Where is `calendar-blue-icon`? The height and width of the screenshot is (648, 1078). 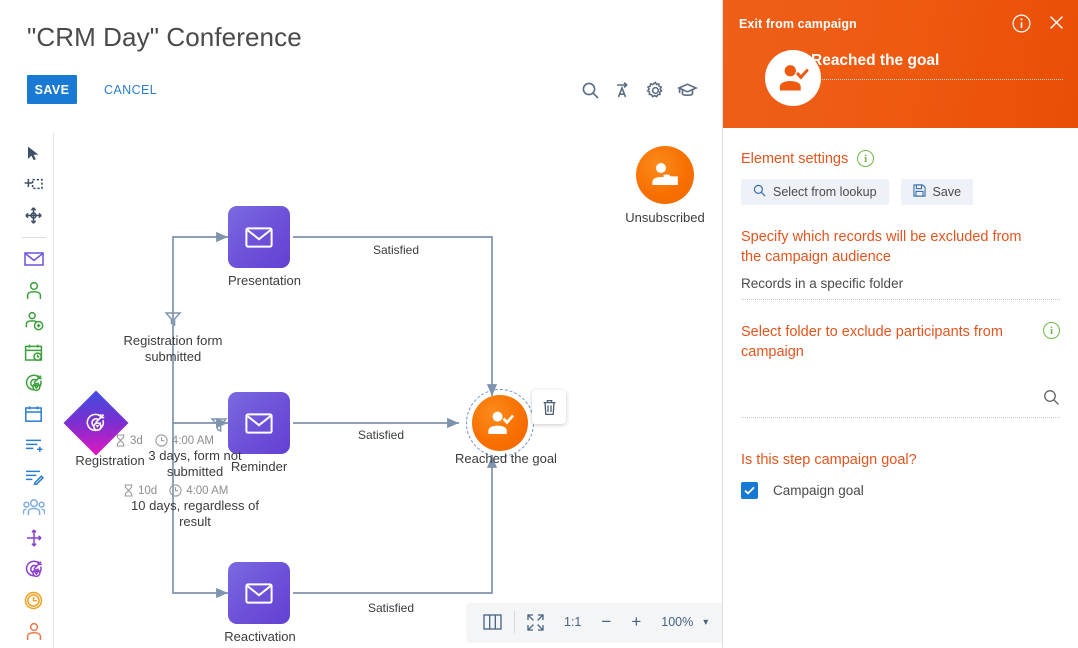 calendar-blue-icon is located at coordinates (34, 414).